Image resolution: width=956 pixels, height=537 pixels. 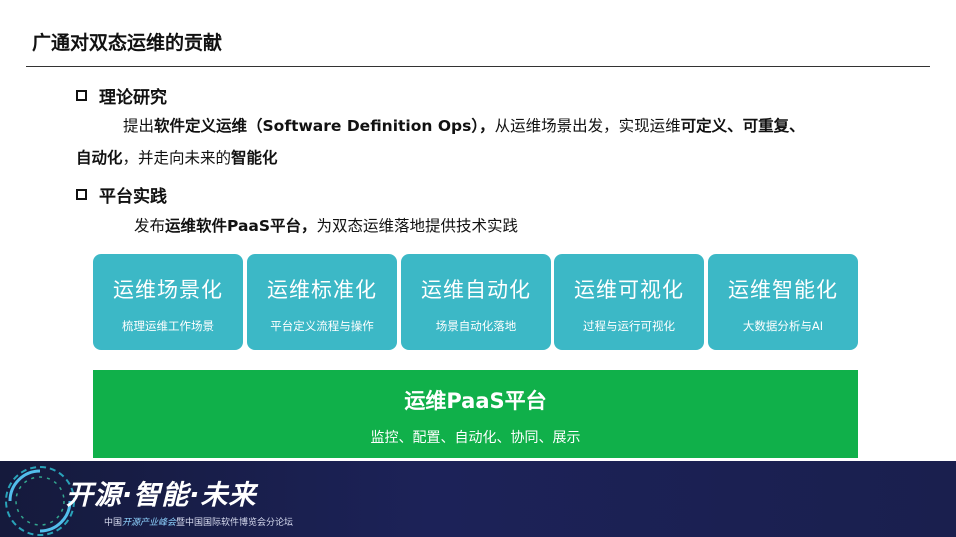 What do you see at coordinates (322, 290) in the screenshot?
I see `card-title: 运维标准化` at bounding box center [322, 290].